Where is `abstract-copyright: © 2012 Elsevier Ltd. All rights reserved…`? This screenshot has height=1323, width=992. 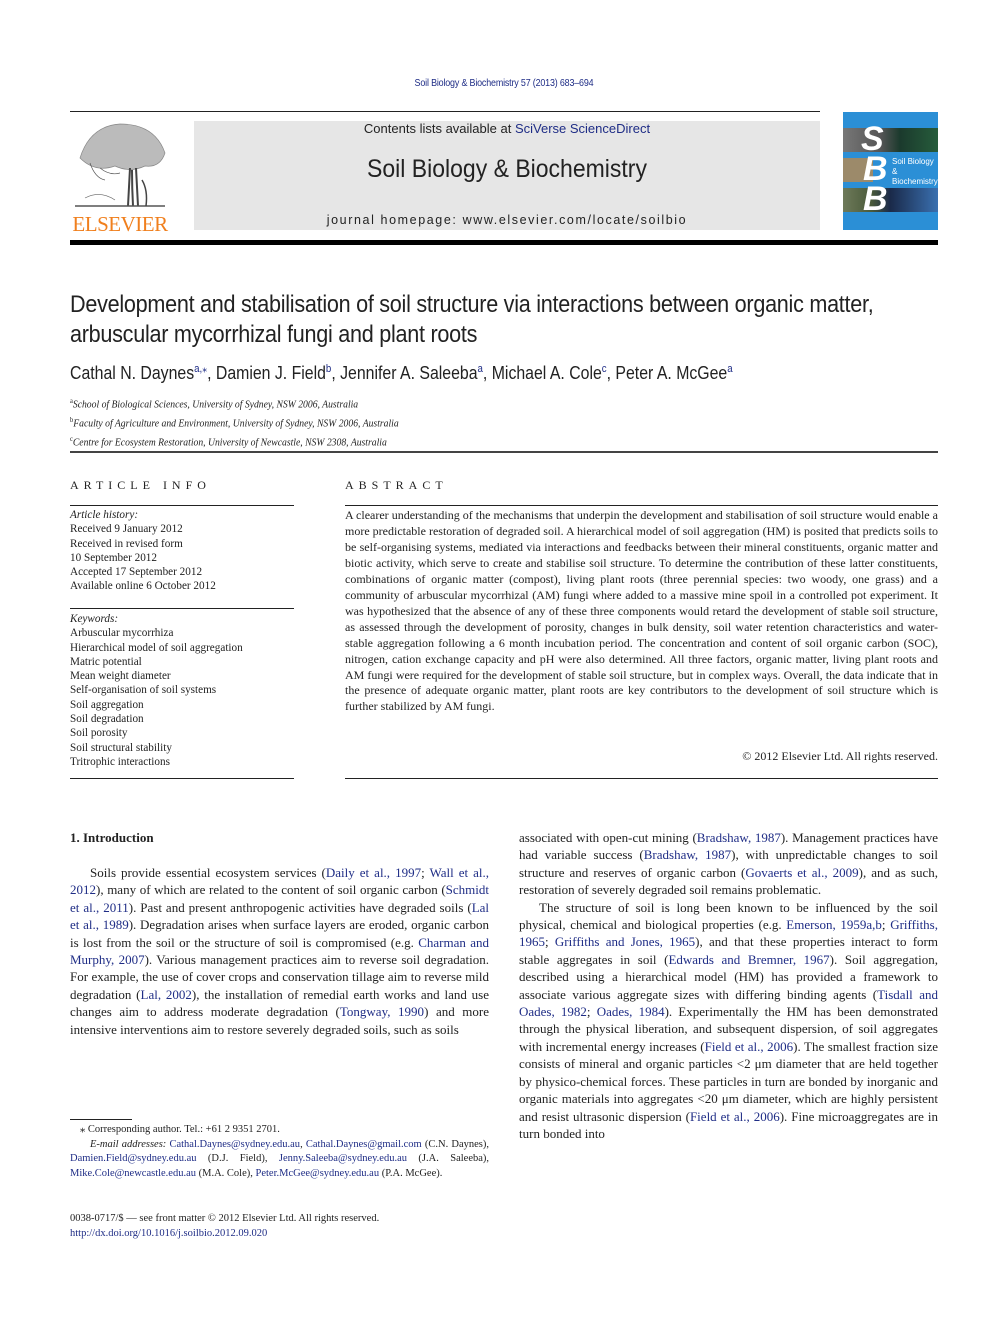 abstract-copyright: © 2012 Elsevier Ltd. All rights reserved… is located at coordinates (840, 756).